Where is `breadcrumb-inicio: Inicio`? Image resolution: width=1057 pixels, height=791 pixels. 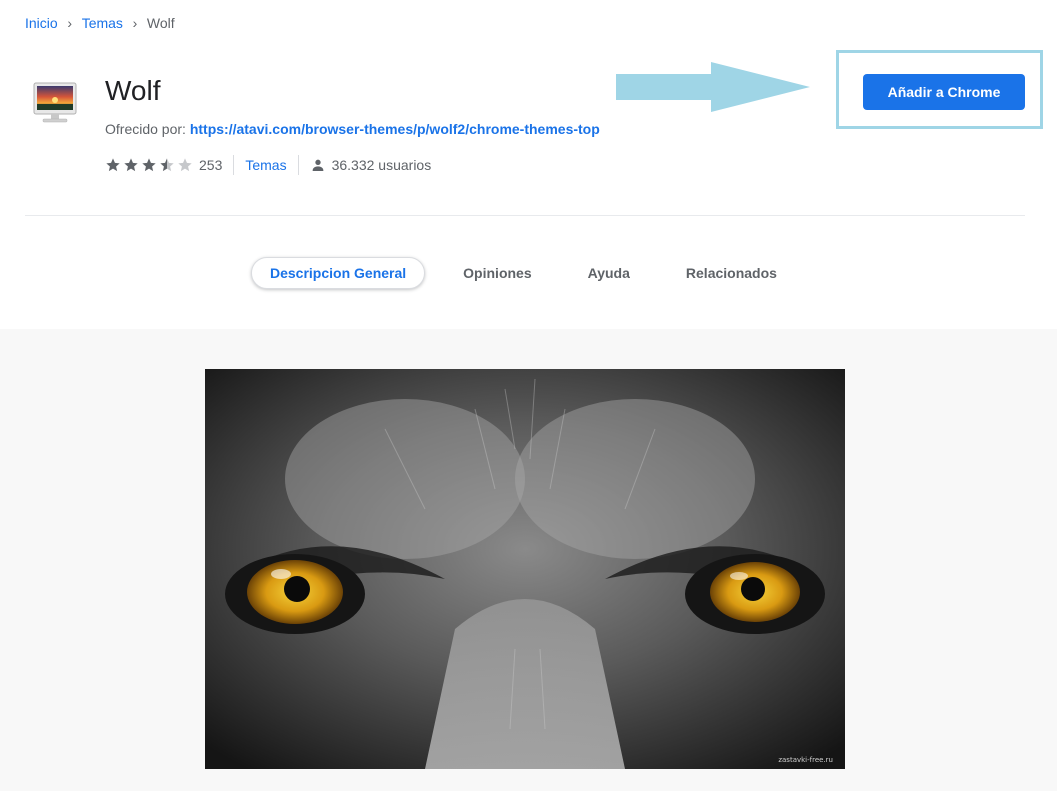 breadcrumb-inicio: Inicio is located at coordinates (41, 23).